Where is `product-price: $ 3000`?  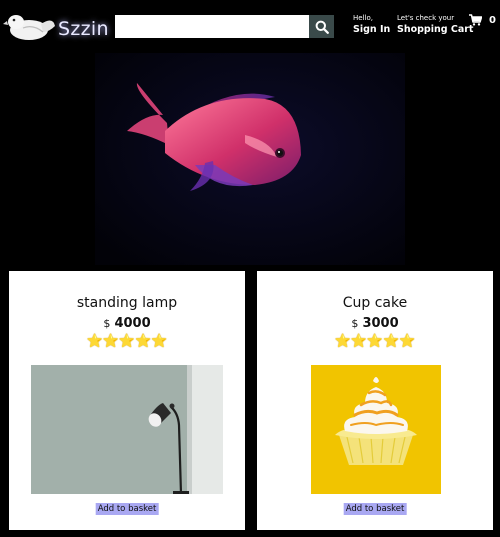 product-price: $ 3000 is located at coordinates (375, 323).